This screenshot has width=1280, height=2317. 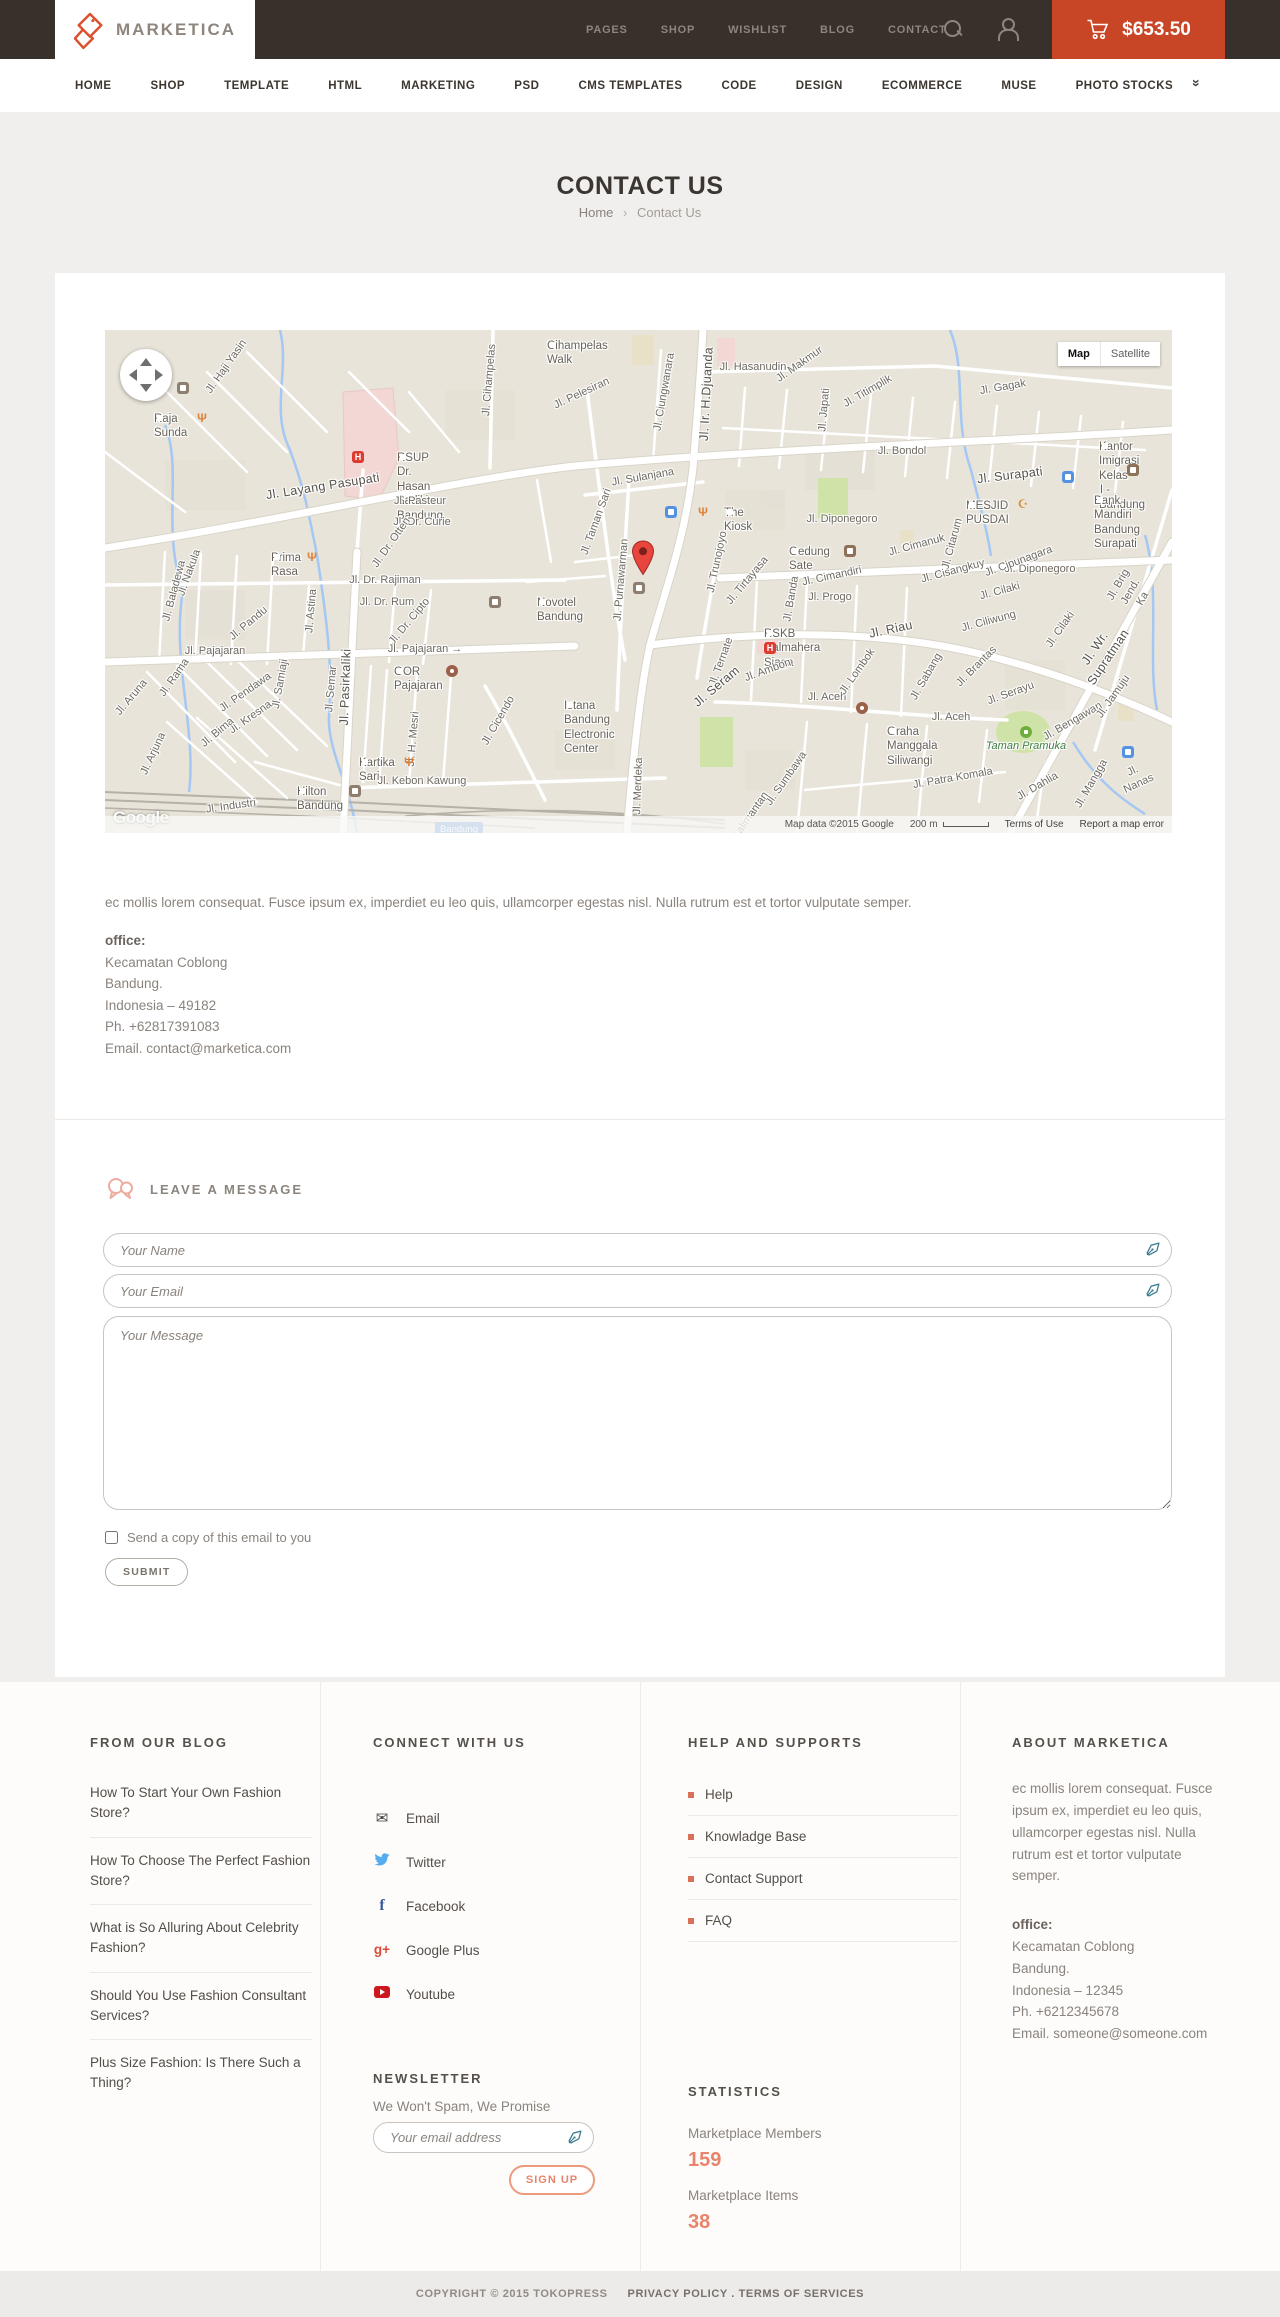 I want to click on newsletter-email-input, so click(x=483, y=2137).